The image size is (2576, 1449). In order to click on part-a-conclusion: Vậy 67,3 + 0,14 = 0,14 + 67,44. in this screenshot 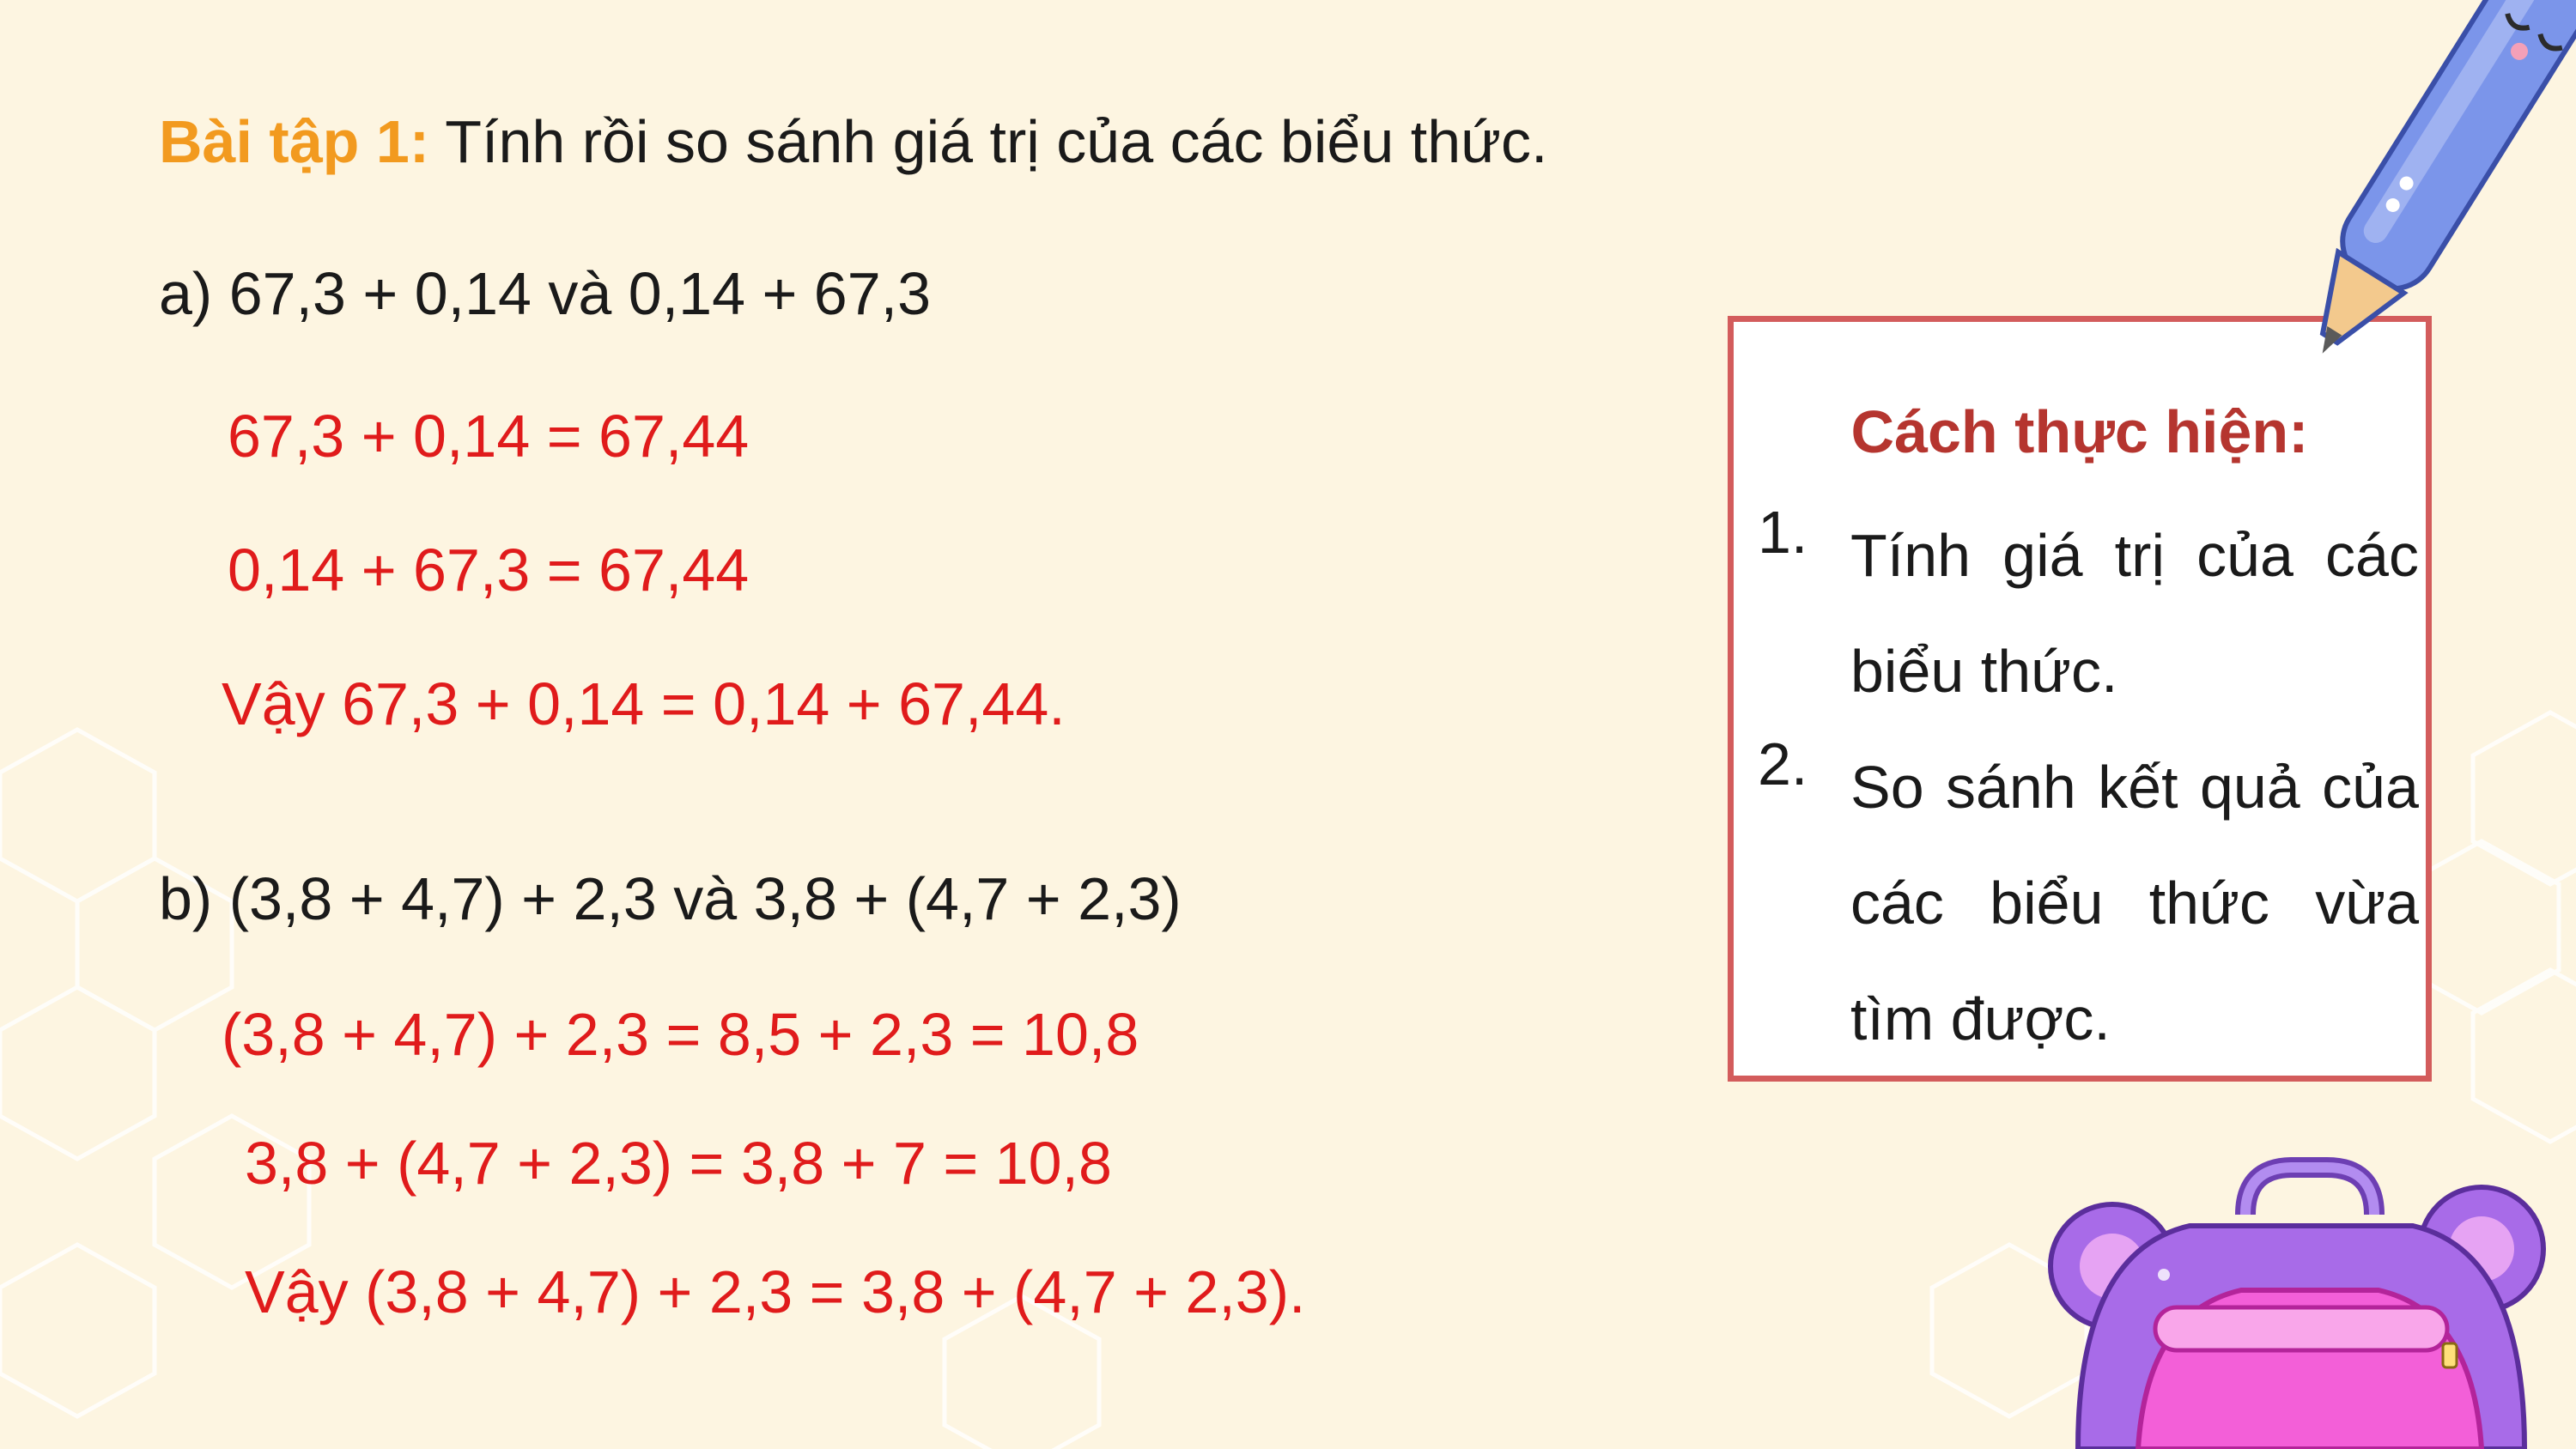, I will do `click(644, 703)`.